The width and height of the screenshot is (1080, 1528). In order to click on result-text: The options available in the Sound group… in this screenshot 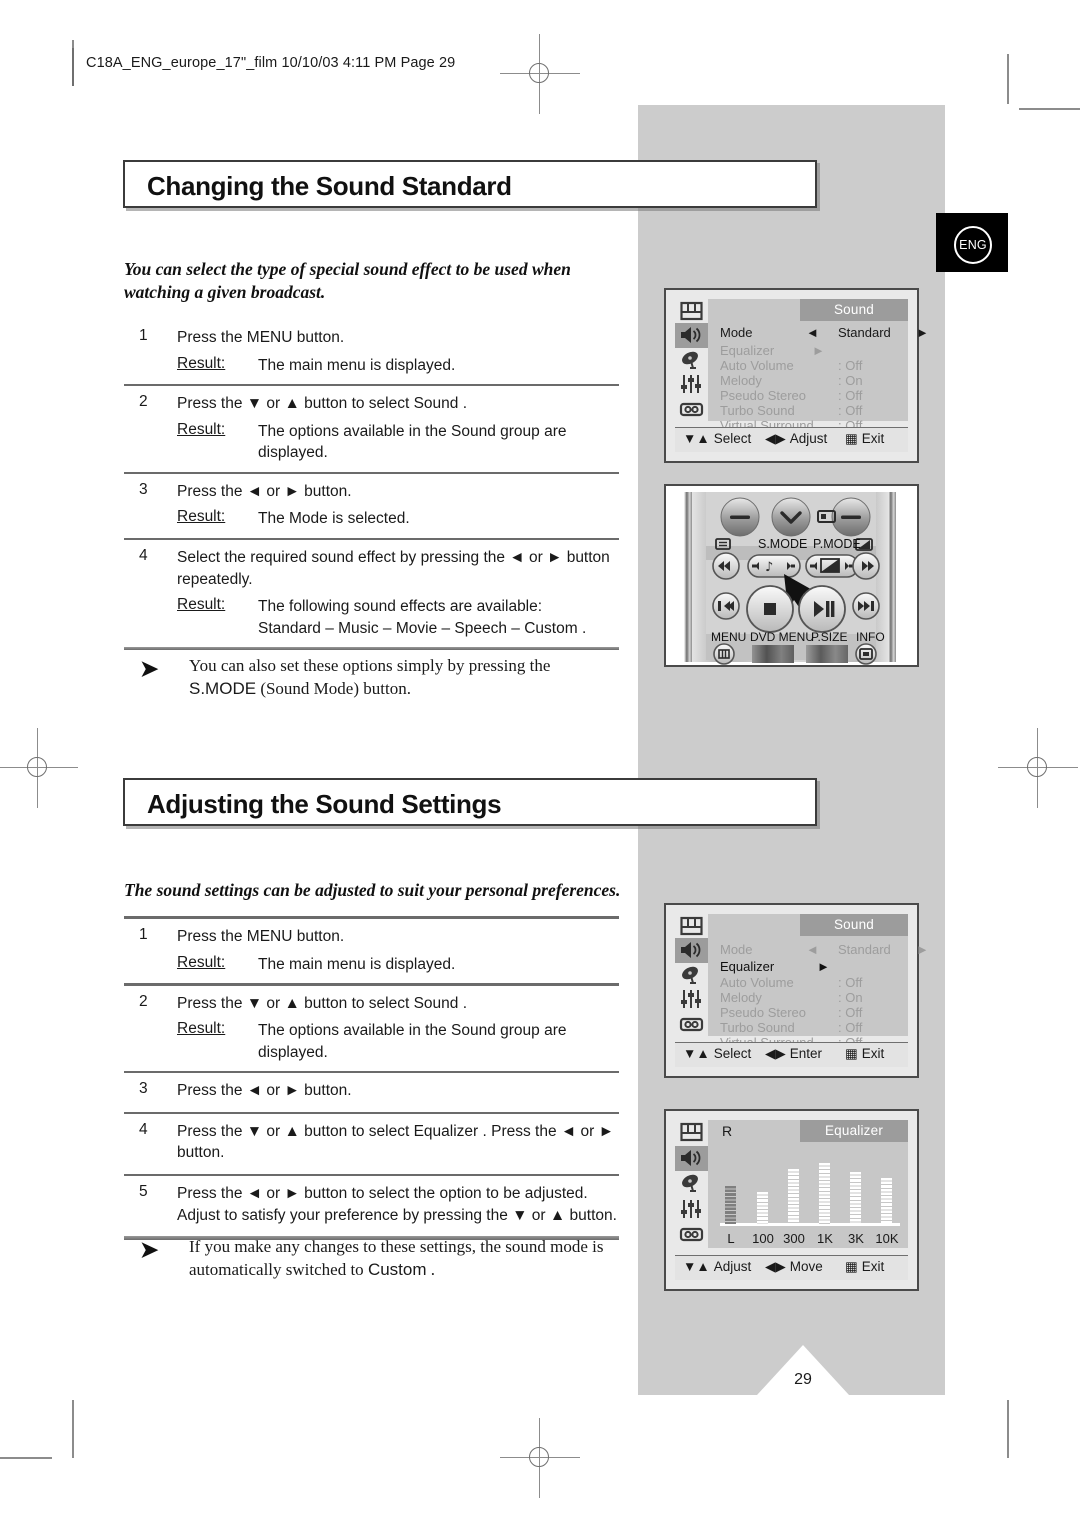, I will do `click(412, 1041)`.